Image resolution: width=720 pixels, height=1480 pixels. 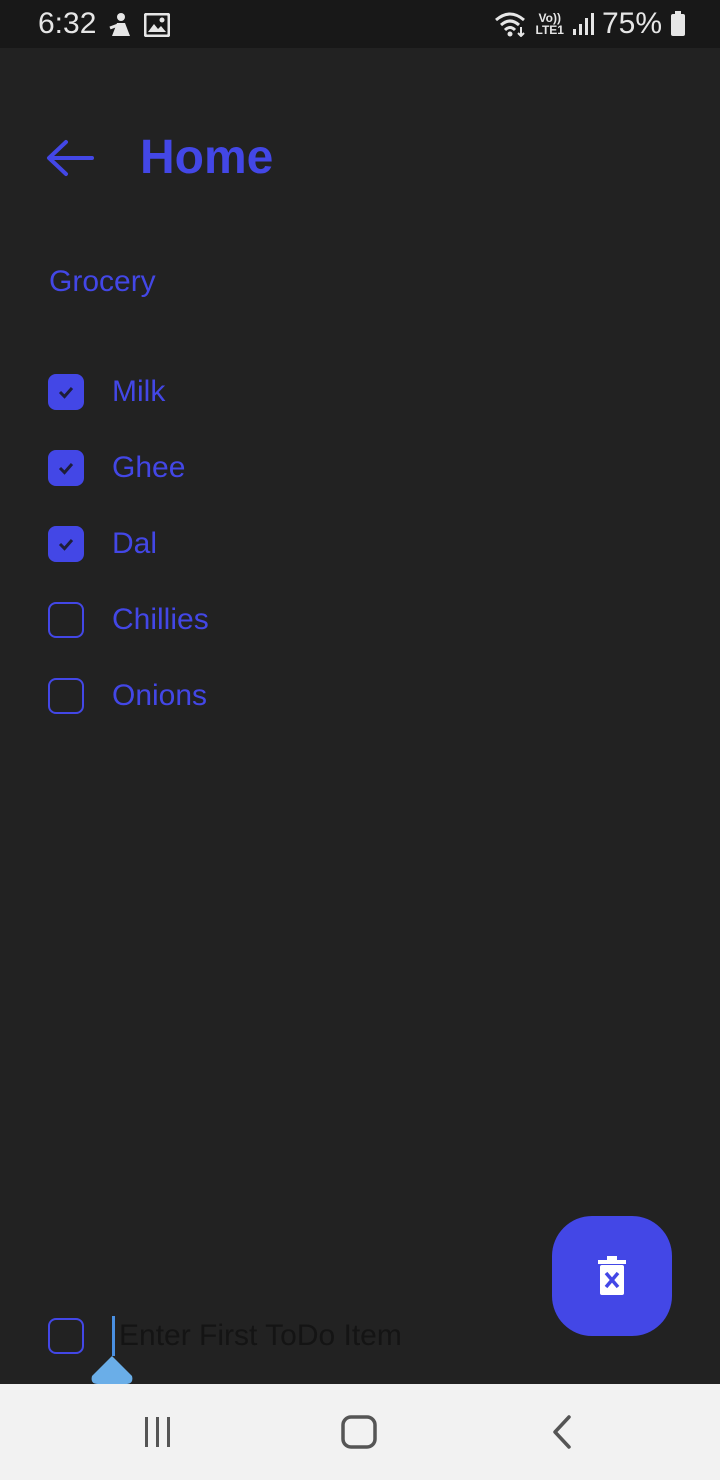 I want to click on back-icon, so click(x=562, y=1432).